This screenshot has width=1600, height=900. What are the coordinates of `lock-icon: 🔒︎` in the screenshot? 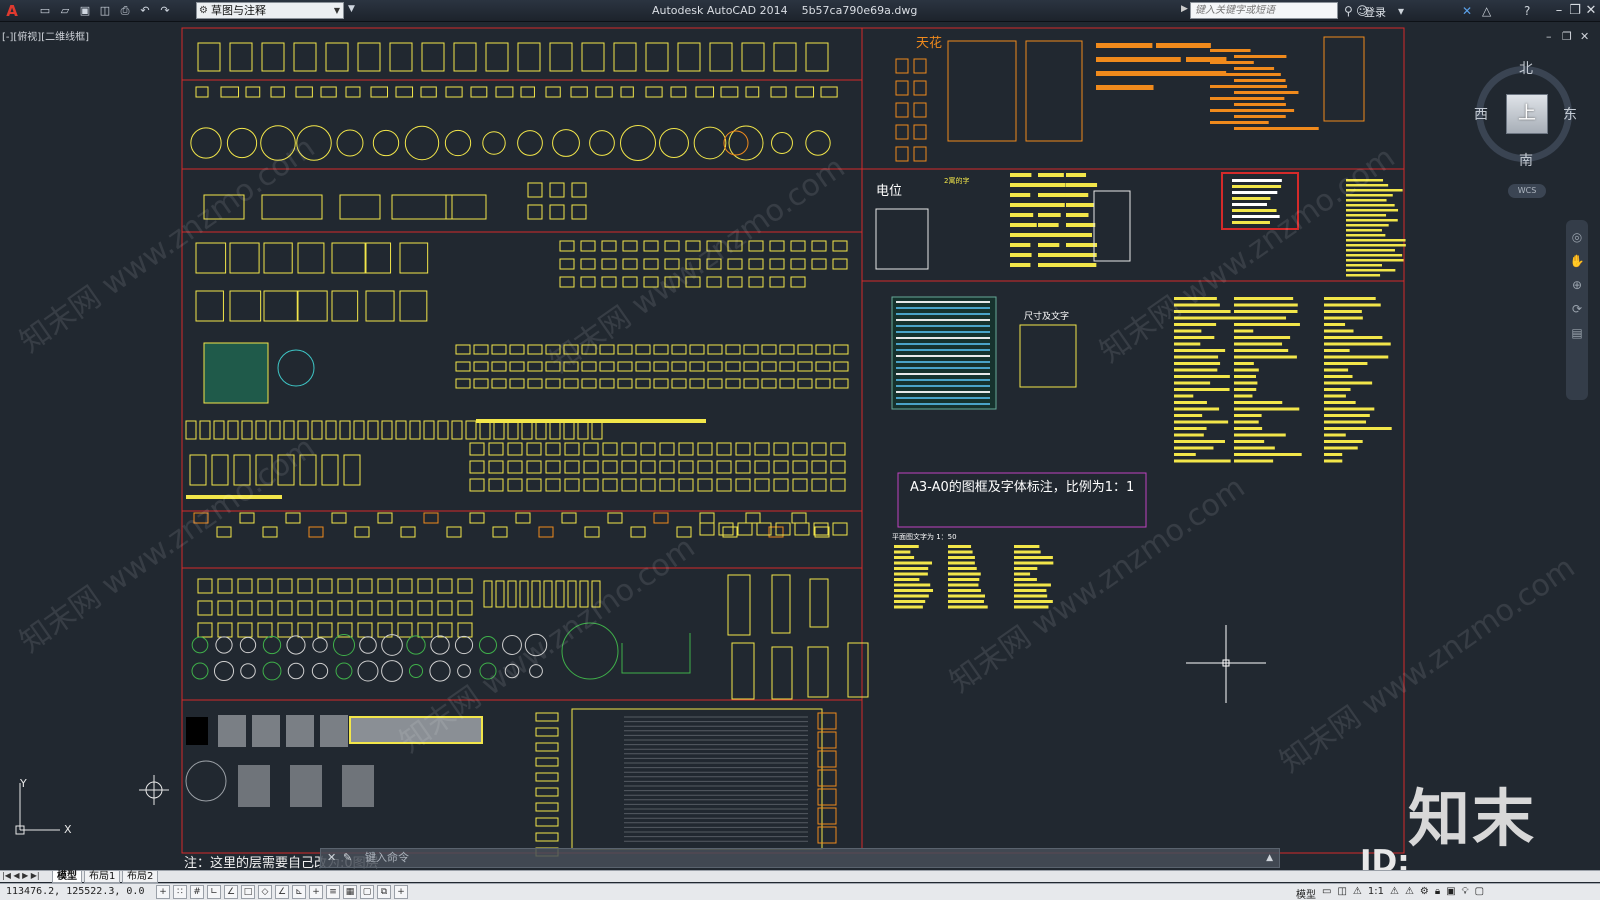 It's located at (1437, 893).